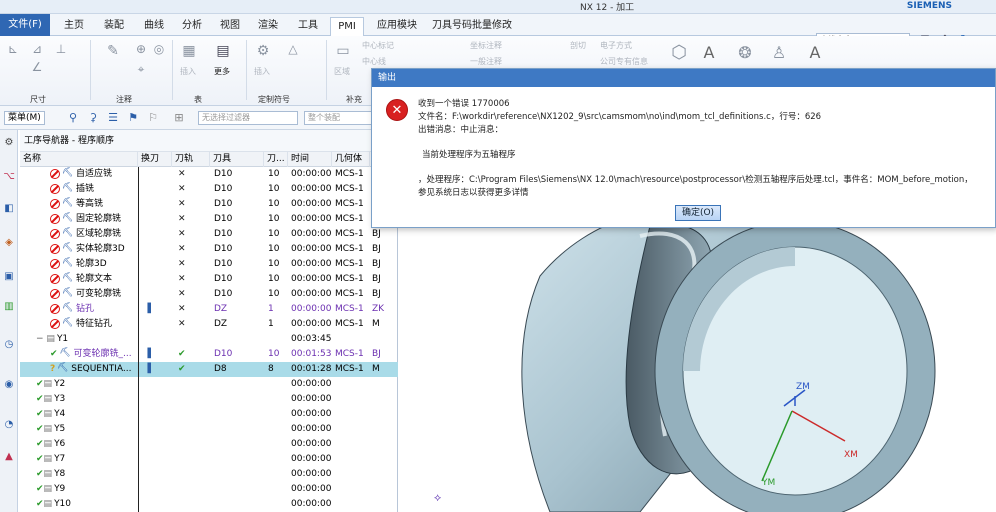 This screenshot has width=996, height=512. I want to click on text-a-icon: A, so click(709, 53).